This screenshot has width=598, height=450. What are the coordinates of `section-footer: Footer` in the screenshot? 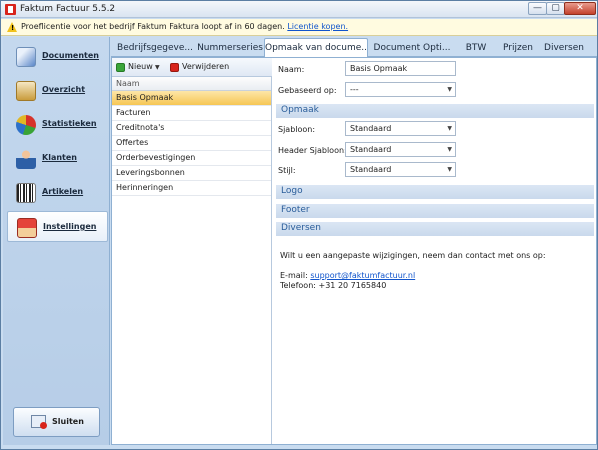 It's located at (435, 211).